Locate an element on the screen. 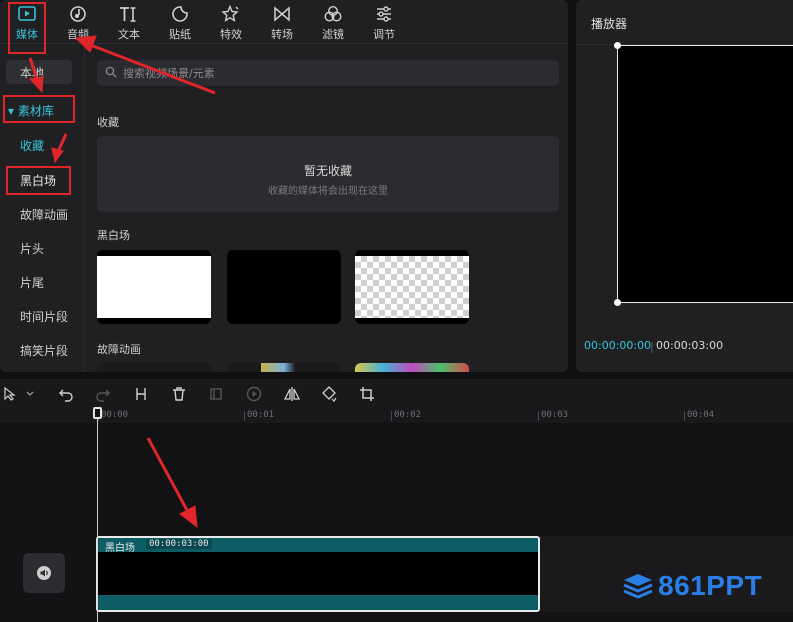 The width and height of the screenshot is (793, 622). trash-icon is located at coordinates (179, 394).